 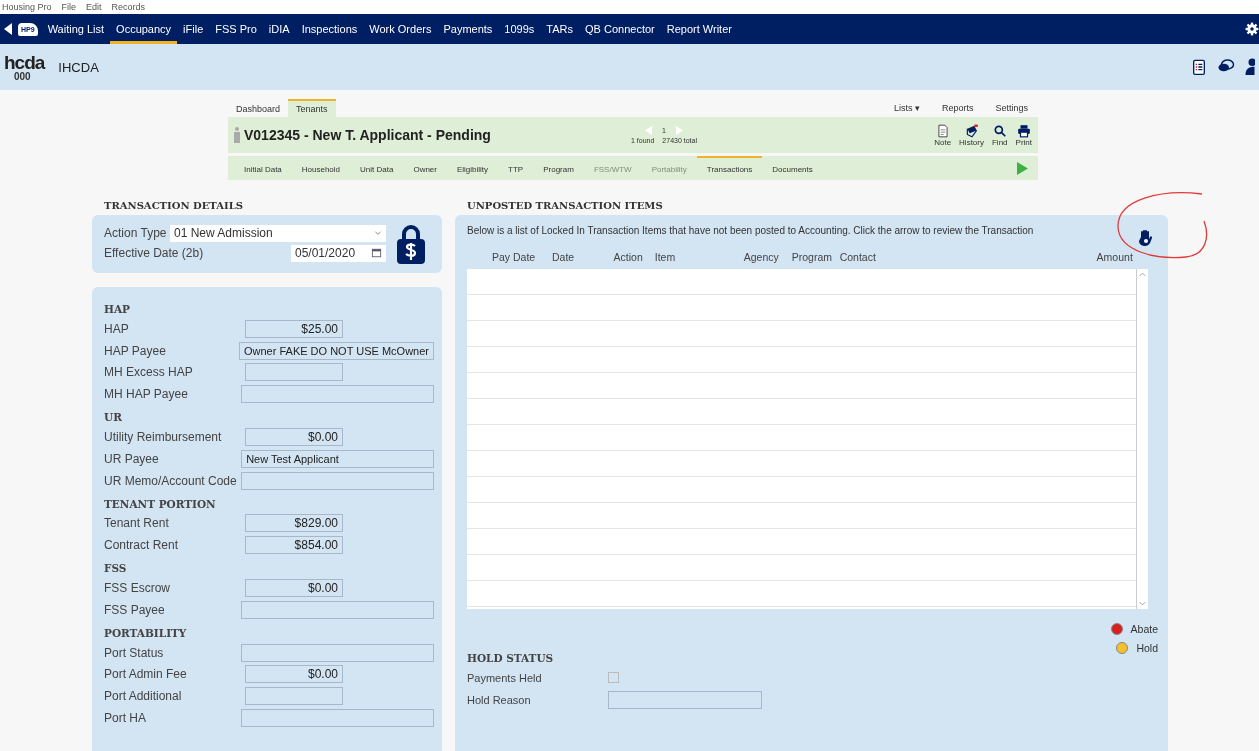 I want to click on input-field: $25.00, so click(x=294, y=328).